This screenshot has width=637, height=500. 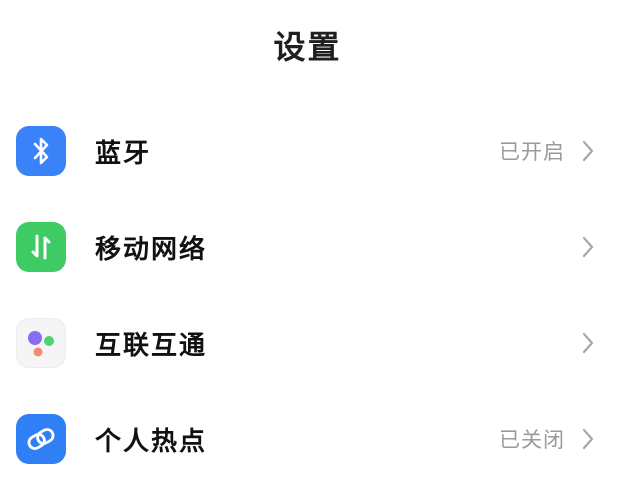 What do you see at coordinates (41, 343) in the screenshot?
I see `interconnect-icon` at bounding box center [41, 343].